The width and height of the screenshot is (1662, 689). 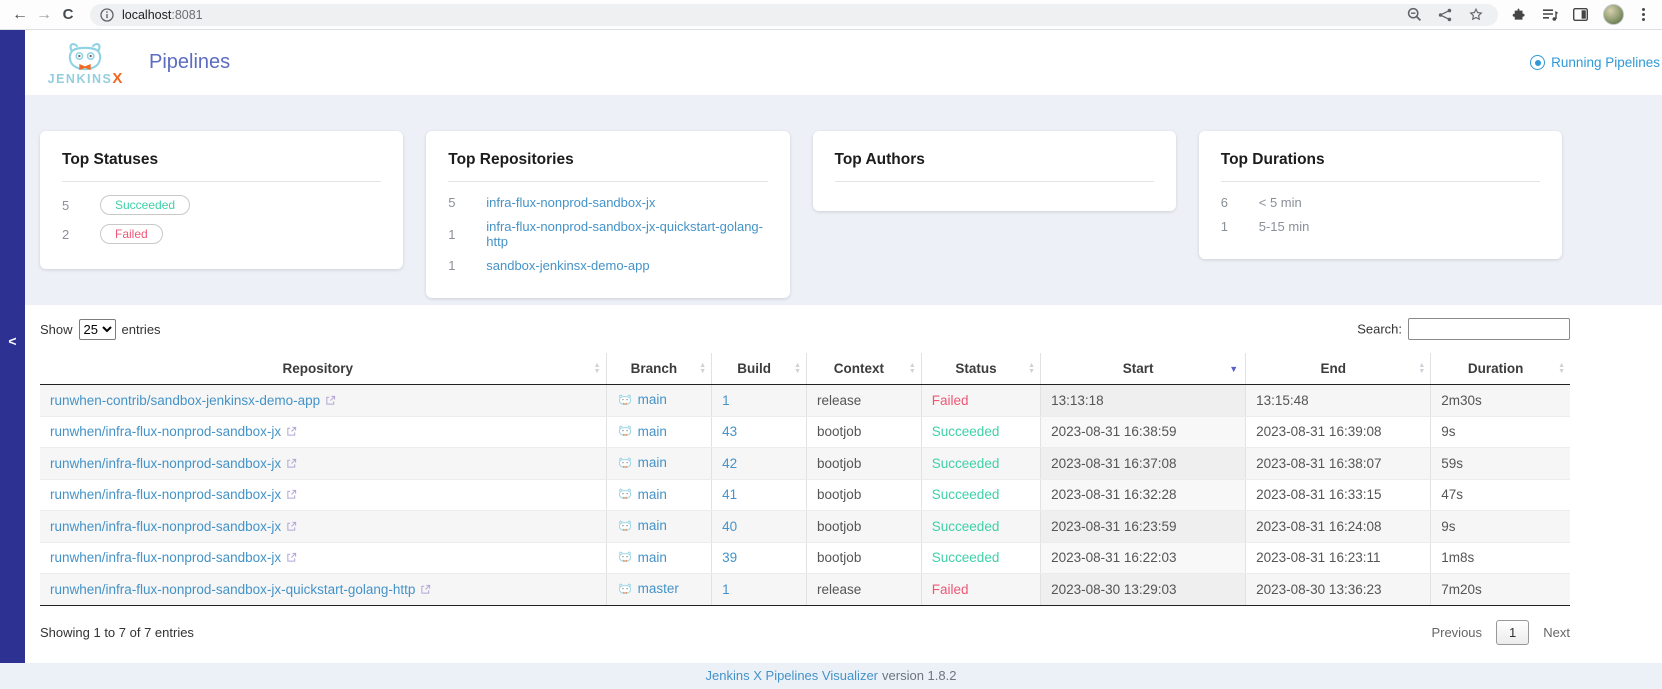 I want to click on reload-icon: C, so click(x=68, y=14).